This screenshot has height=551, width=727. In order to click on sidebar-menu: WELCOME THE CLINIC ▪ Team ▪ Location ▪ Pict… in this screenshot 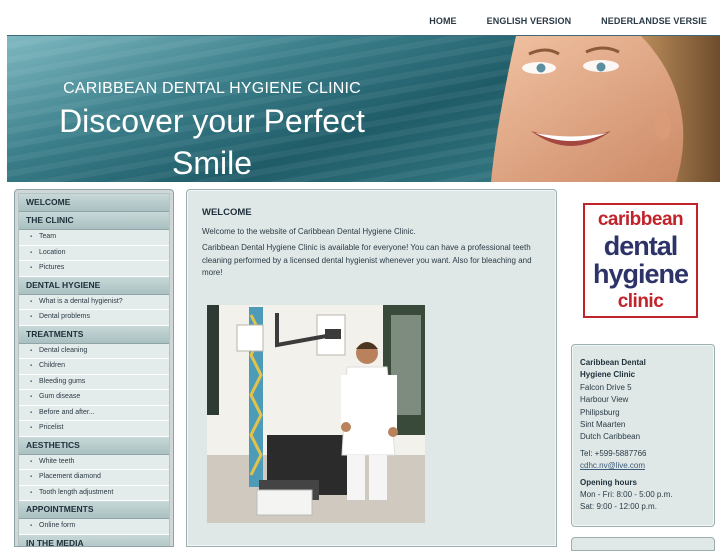, I will do `click(94, 369)`.